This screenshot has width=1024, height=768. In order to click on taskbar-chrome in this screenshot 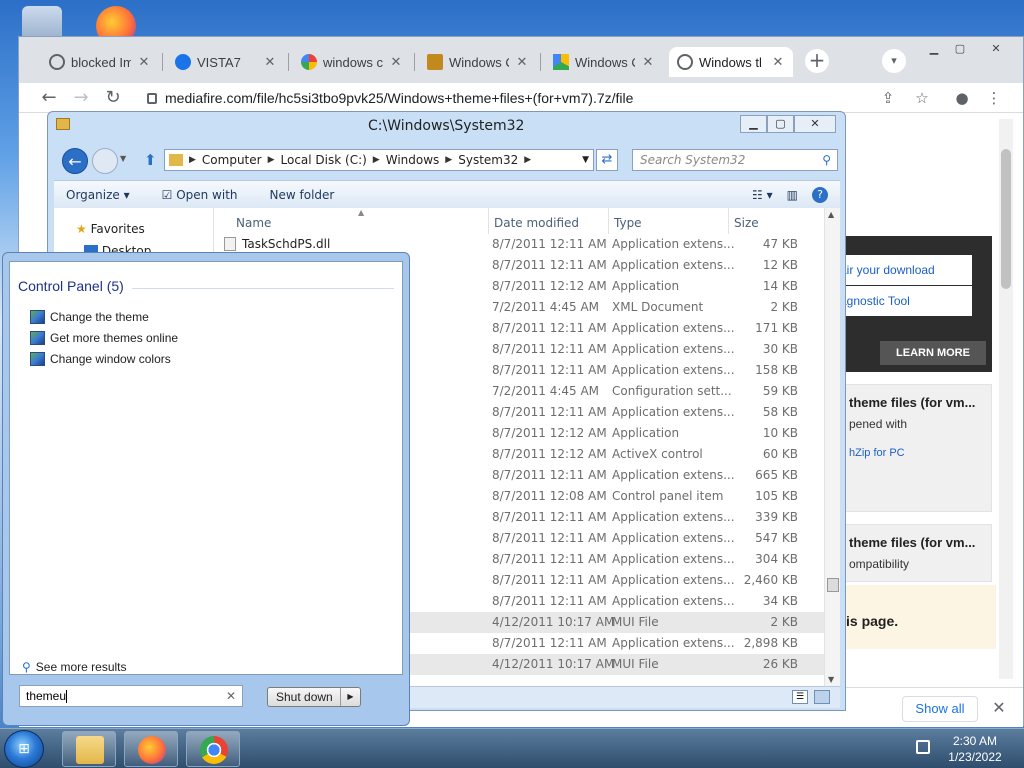, I will do `click(213, 749)`.